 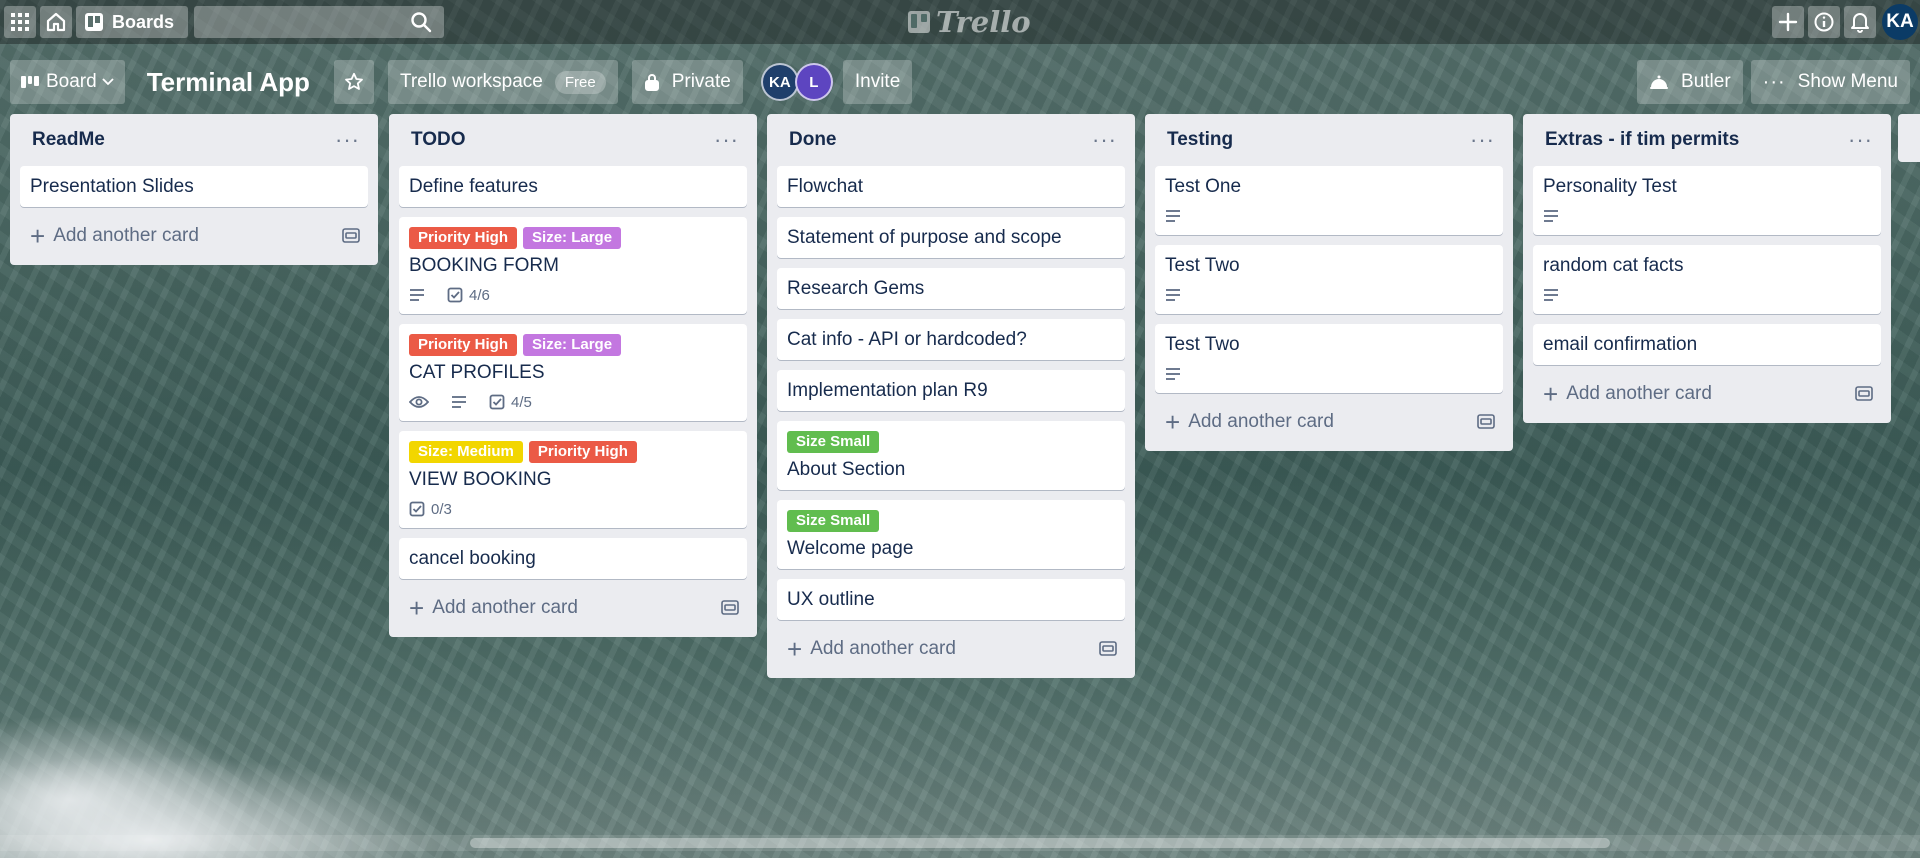 What do you see at coordinates (779, 82) in the screenshot?
I see `member-avatar: KA` at bounding box center [779, 82].